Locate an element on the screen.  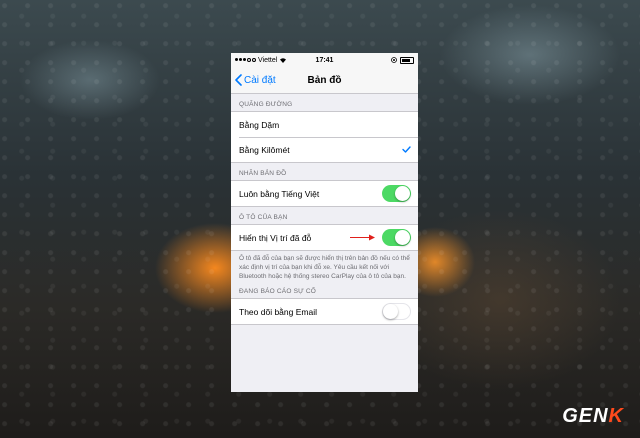
report-group: Theo dõi bằng Email is located at coordinates (324, 312).